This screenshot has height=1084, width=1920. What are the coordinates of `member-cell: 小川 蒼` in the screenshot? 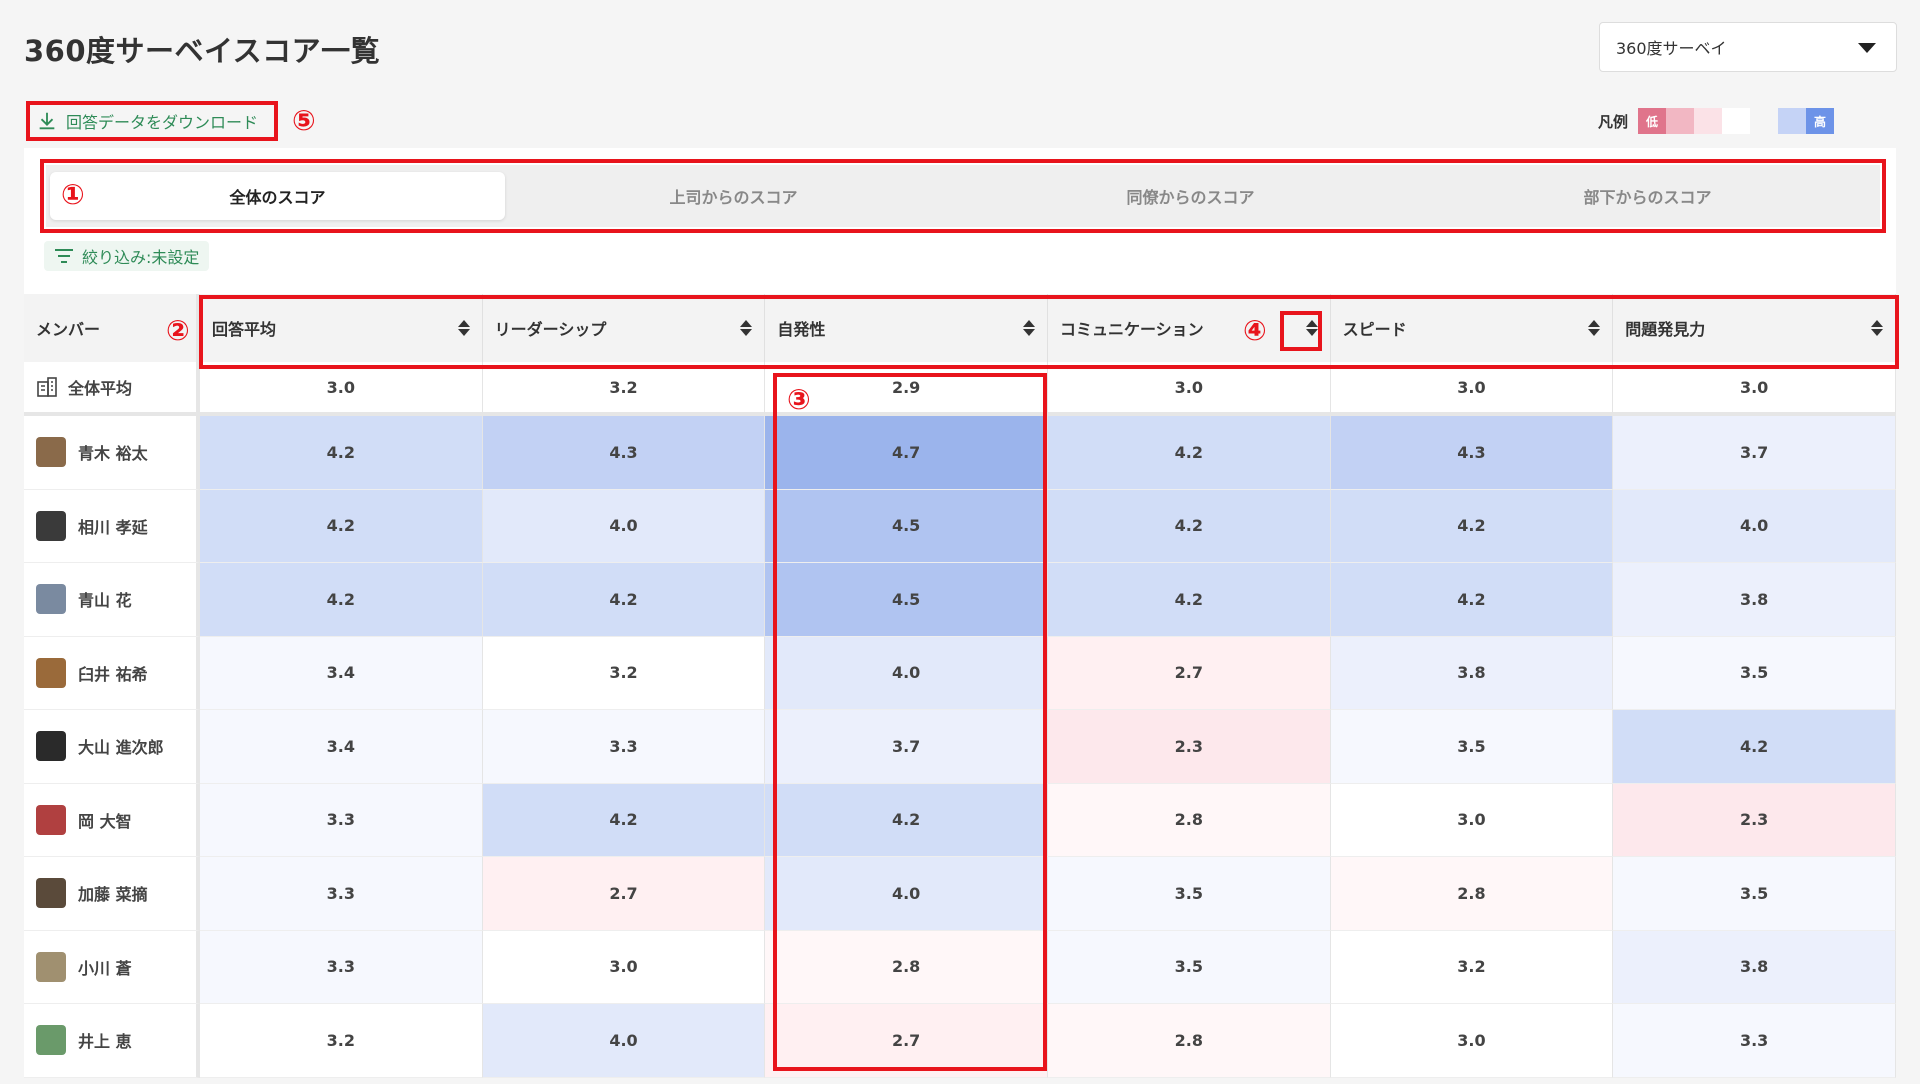 It's located at (112, 967).